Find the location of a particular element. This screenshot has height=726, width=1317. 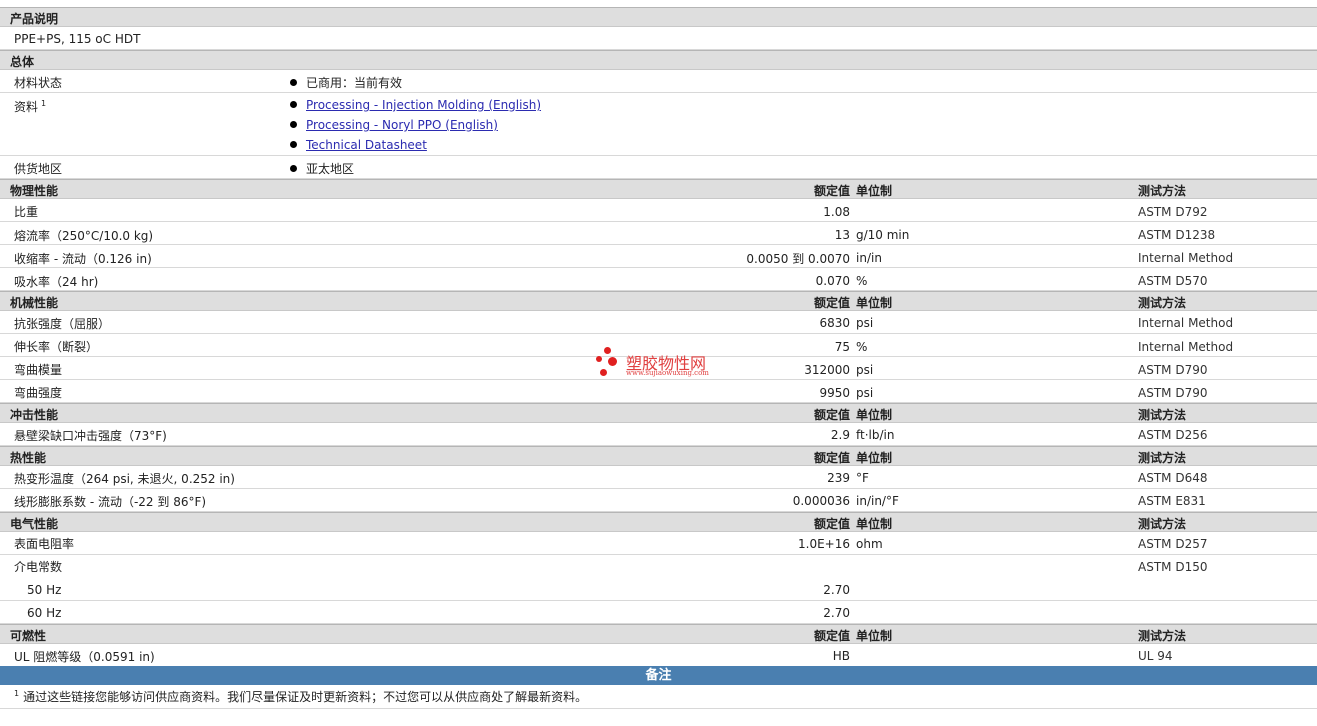

documents-label: 资料 1 is located at coordinates (30, 106).